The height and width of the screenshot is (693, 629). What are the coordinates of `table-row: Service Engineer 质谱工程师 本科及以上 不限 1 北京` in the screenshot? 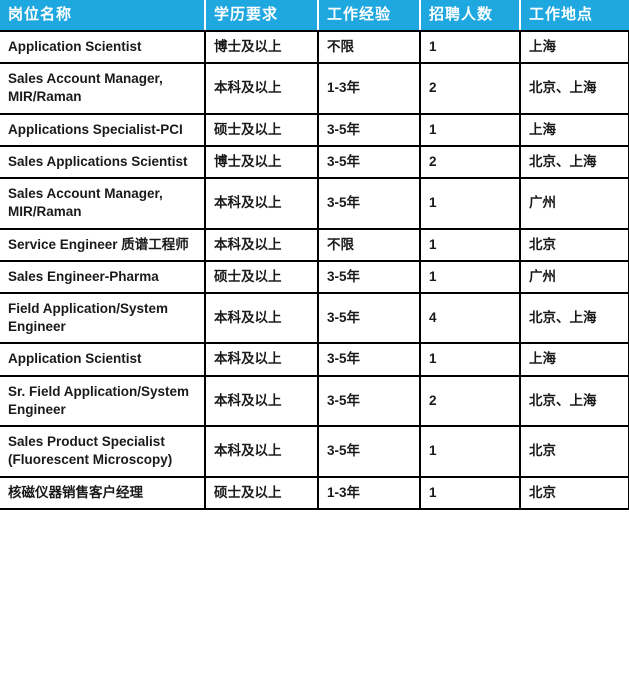 It's located at (314, 245).